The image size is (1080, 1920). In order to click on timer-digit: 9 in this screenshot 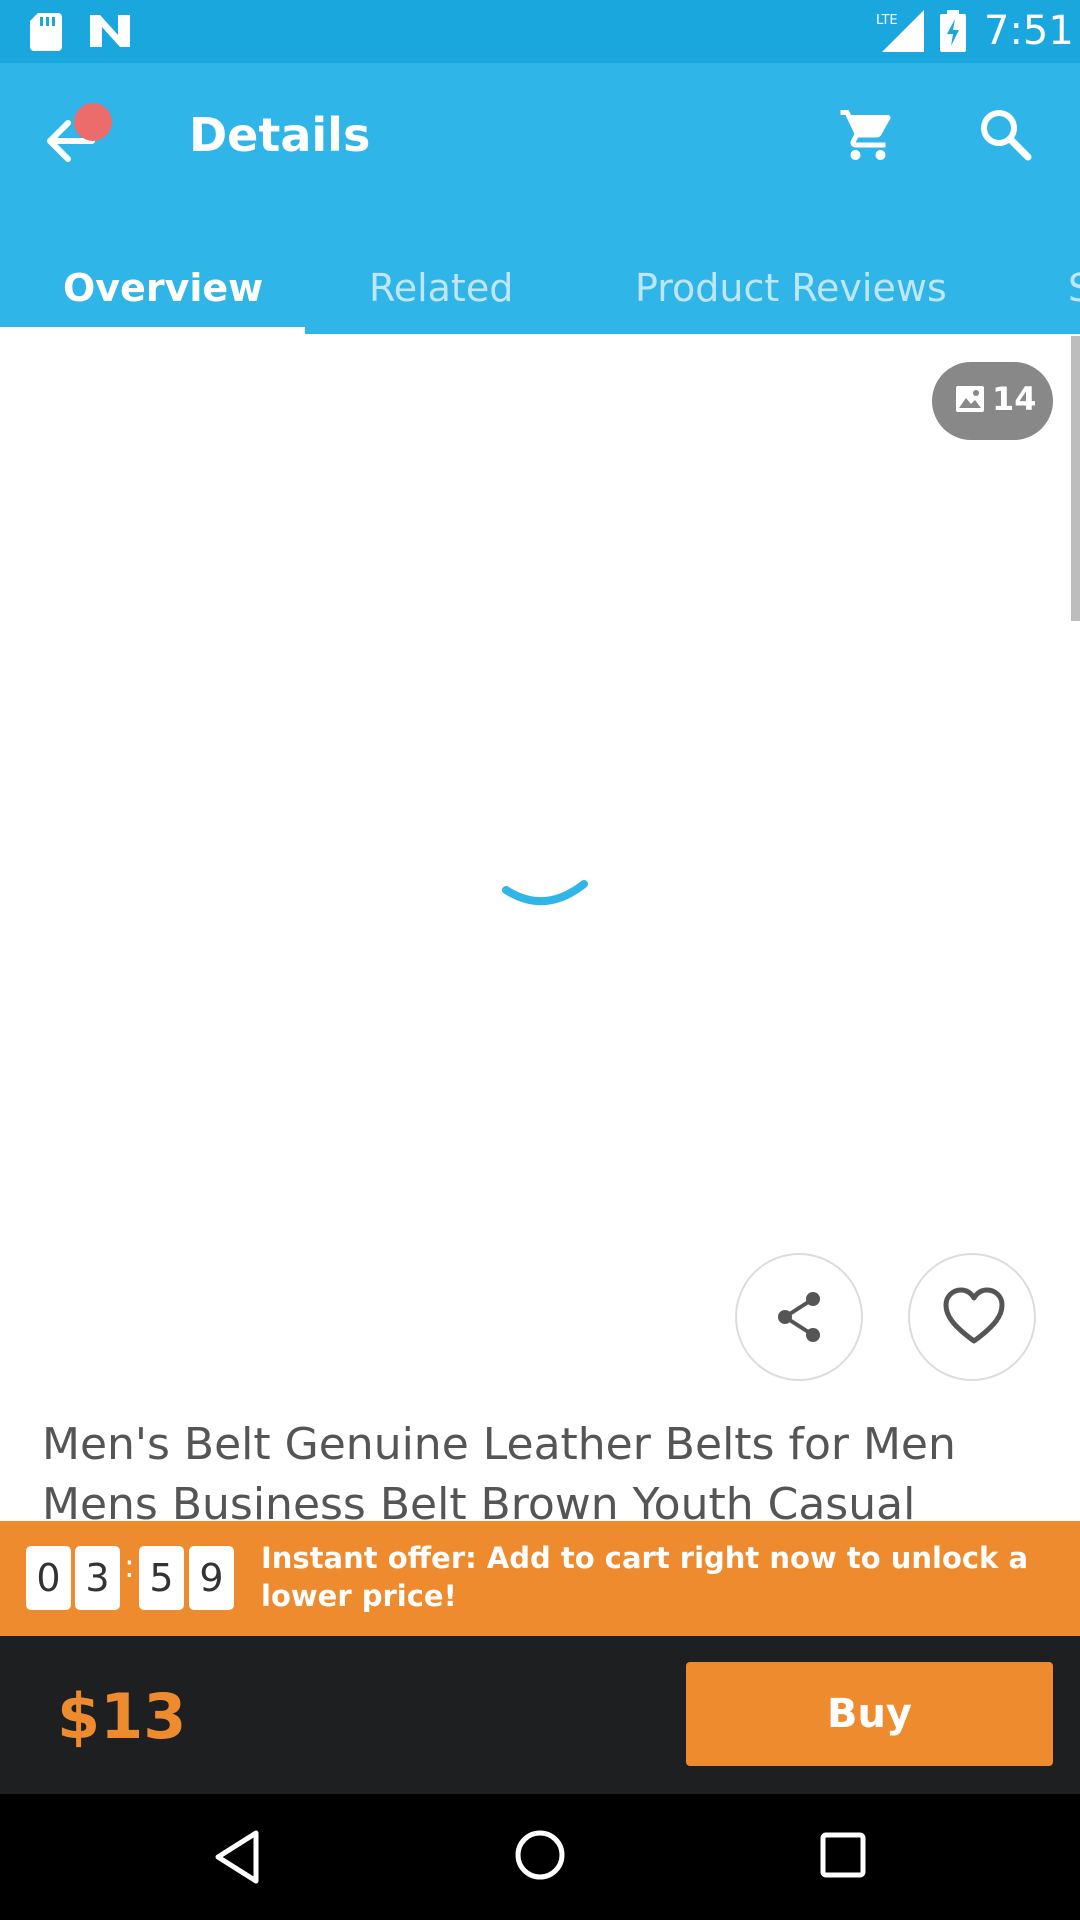, I will do `click(211, 1578)`.